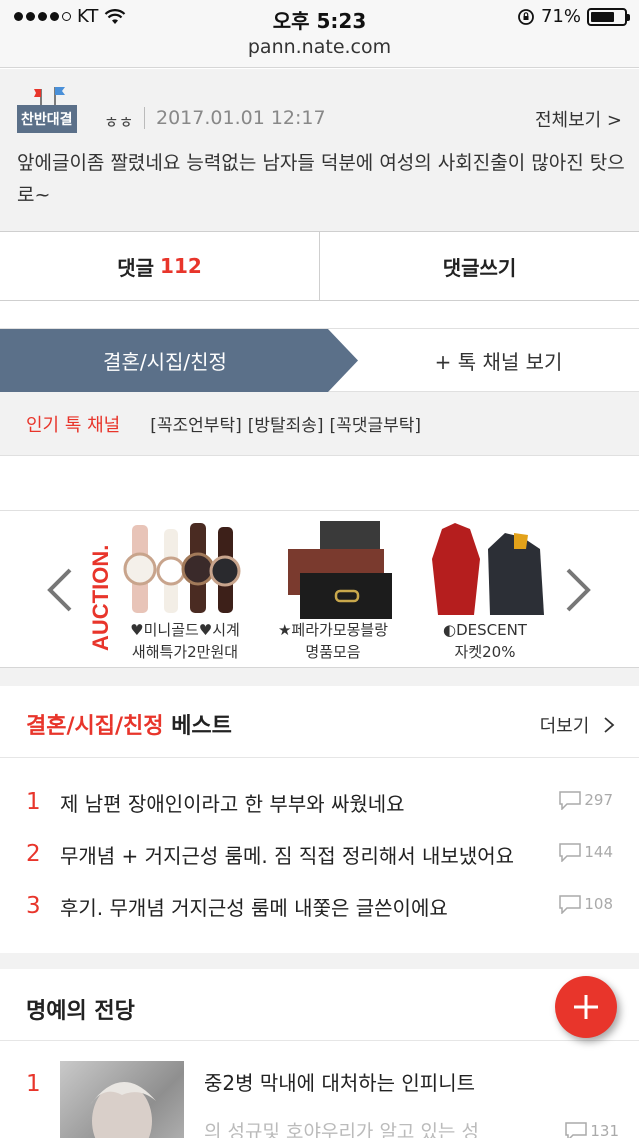  Describe the element at coordinates (33, 854) in the screenshot. I see `rank-number: 2` at that location.